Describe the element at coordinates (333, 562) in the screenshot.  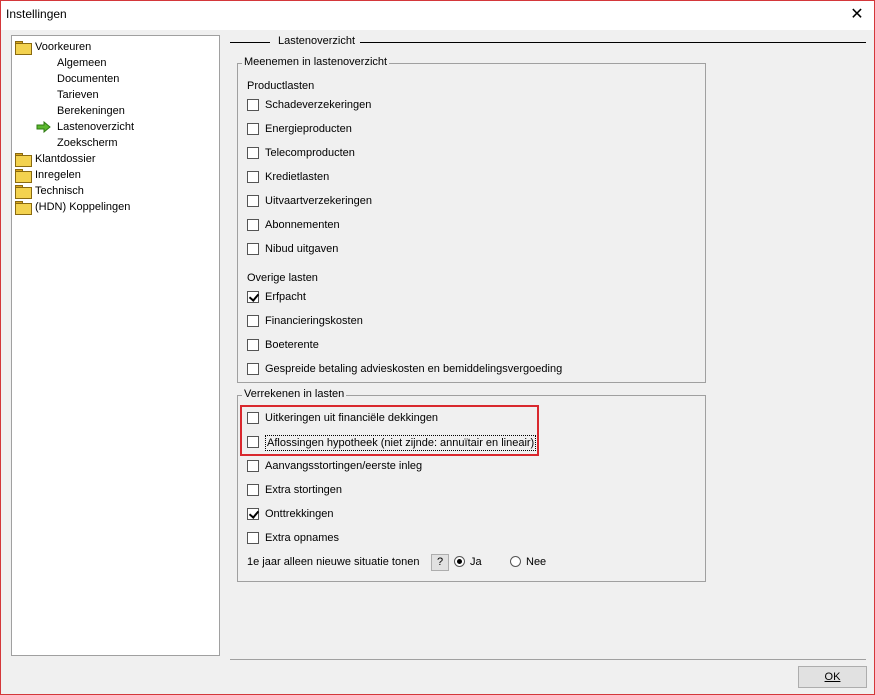
I see `first-year-label: 1e jaar alleen nieuwe situatie tonen` at that location.